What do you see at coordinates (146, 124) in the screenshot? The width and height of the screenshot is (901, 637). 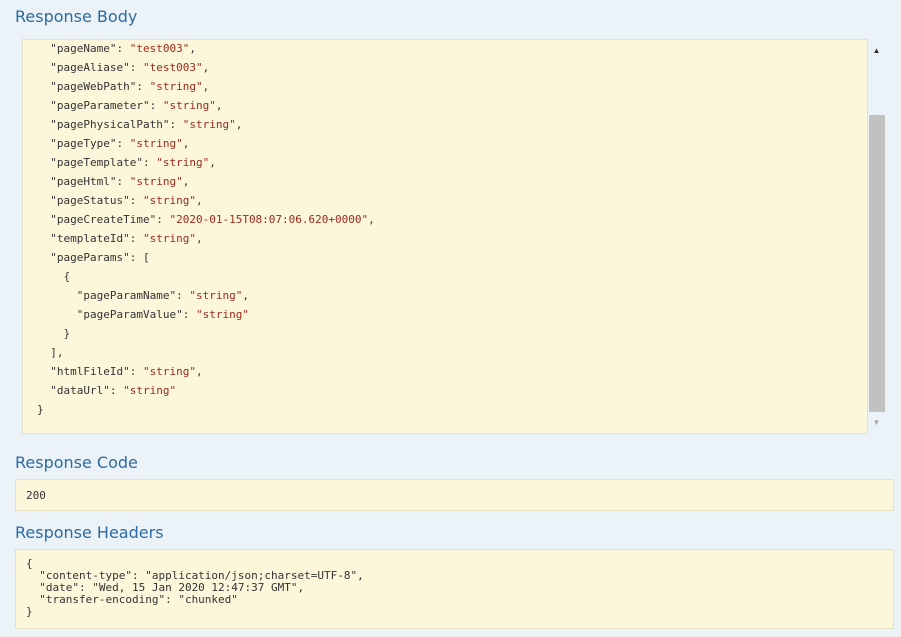 I see `code-line: "pagePhysicalPath": "string",` at bounding box center [146, 124].